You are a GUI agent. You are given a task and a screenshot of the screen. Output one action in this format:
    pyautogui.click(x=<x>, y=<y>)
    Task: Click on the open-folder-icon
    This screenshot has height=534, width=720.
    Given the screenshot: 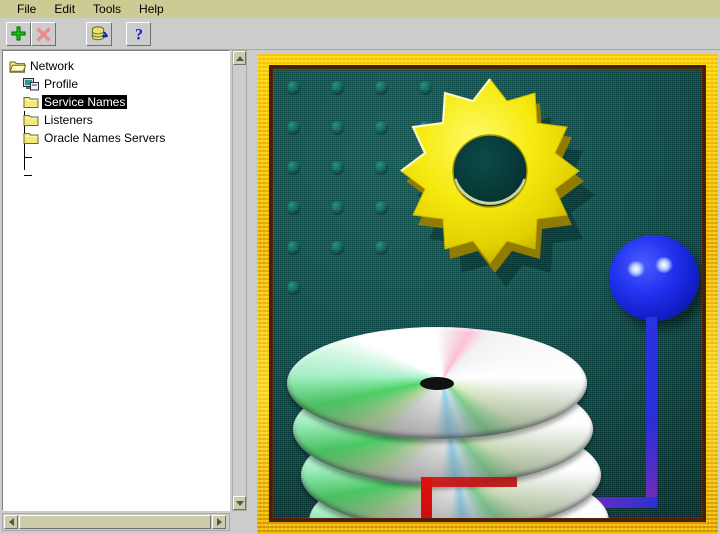 What is the action you would take?
    pyautogui.click(x=18, y=66)
    